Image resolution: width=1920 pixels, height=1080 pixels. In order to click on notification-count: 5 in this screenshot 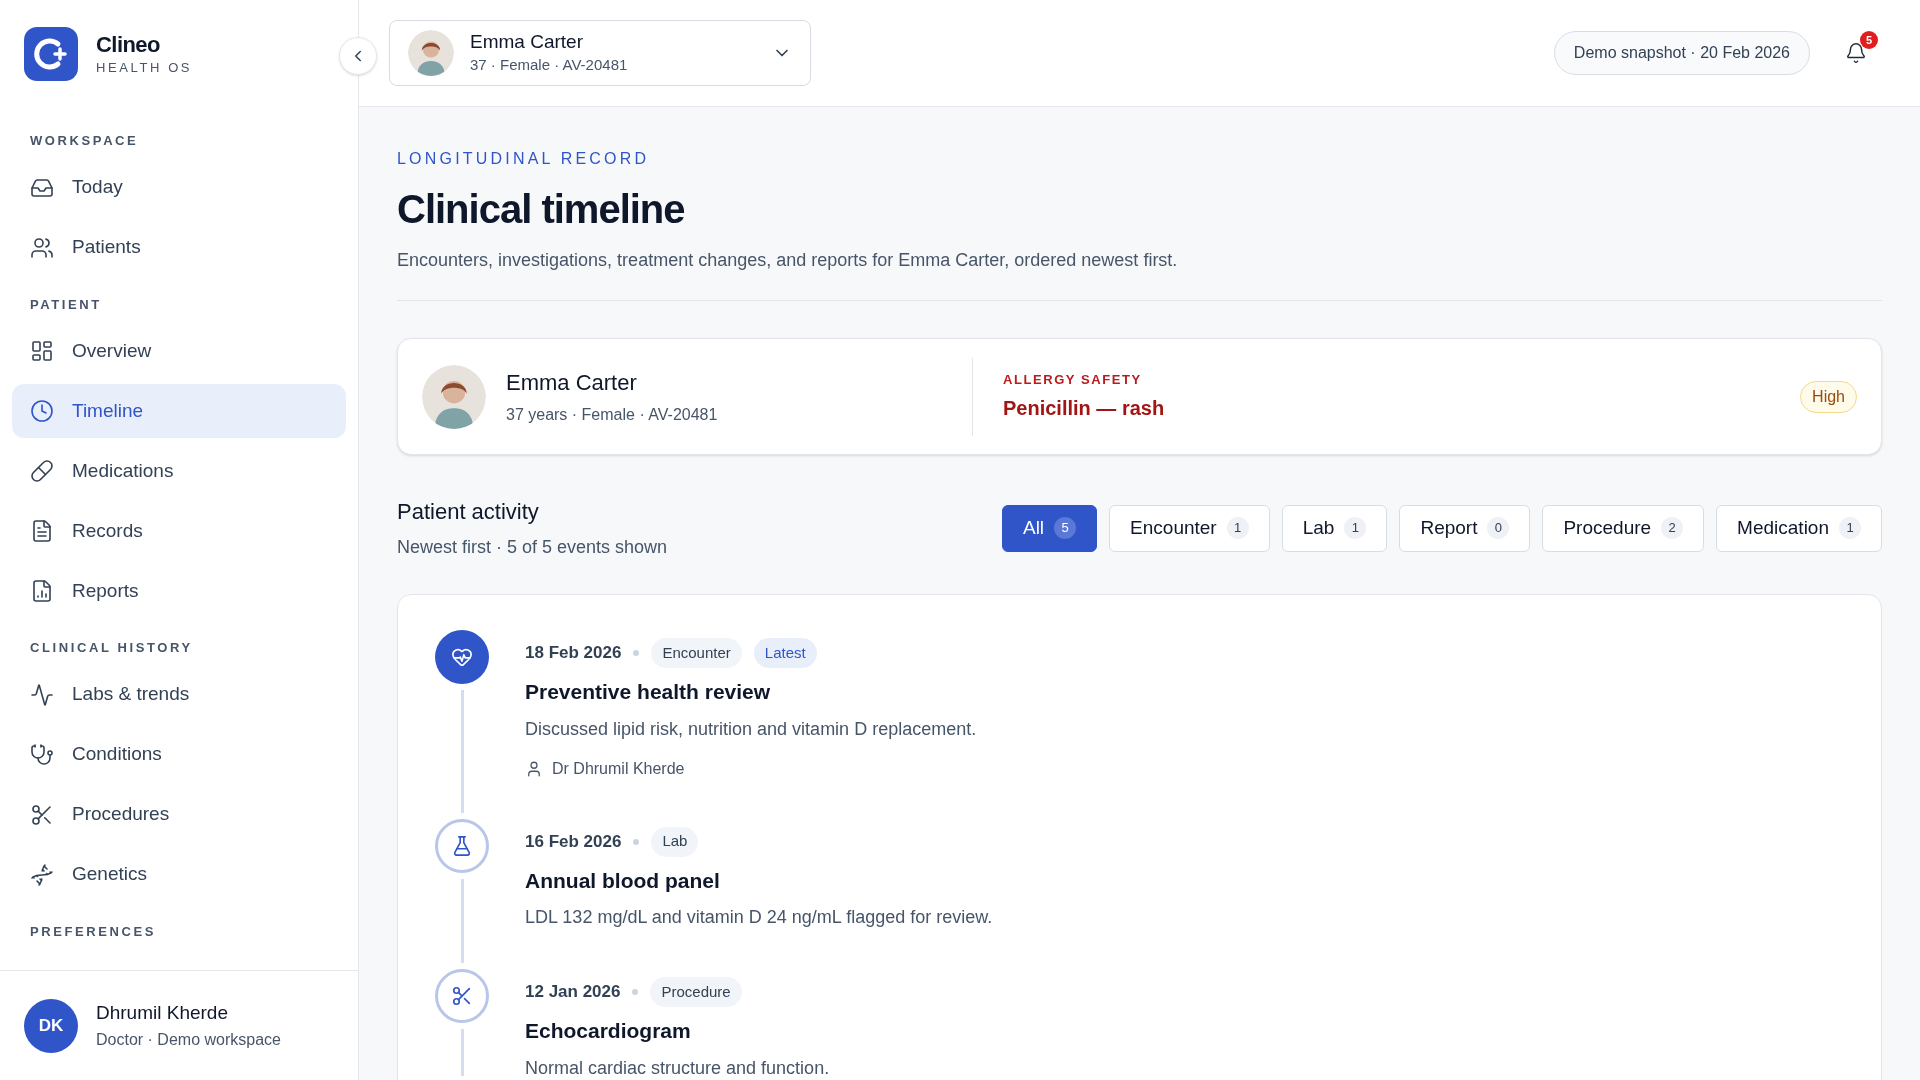, I will do `click(1869, 40)`.